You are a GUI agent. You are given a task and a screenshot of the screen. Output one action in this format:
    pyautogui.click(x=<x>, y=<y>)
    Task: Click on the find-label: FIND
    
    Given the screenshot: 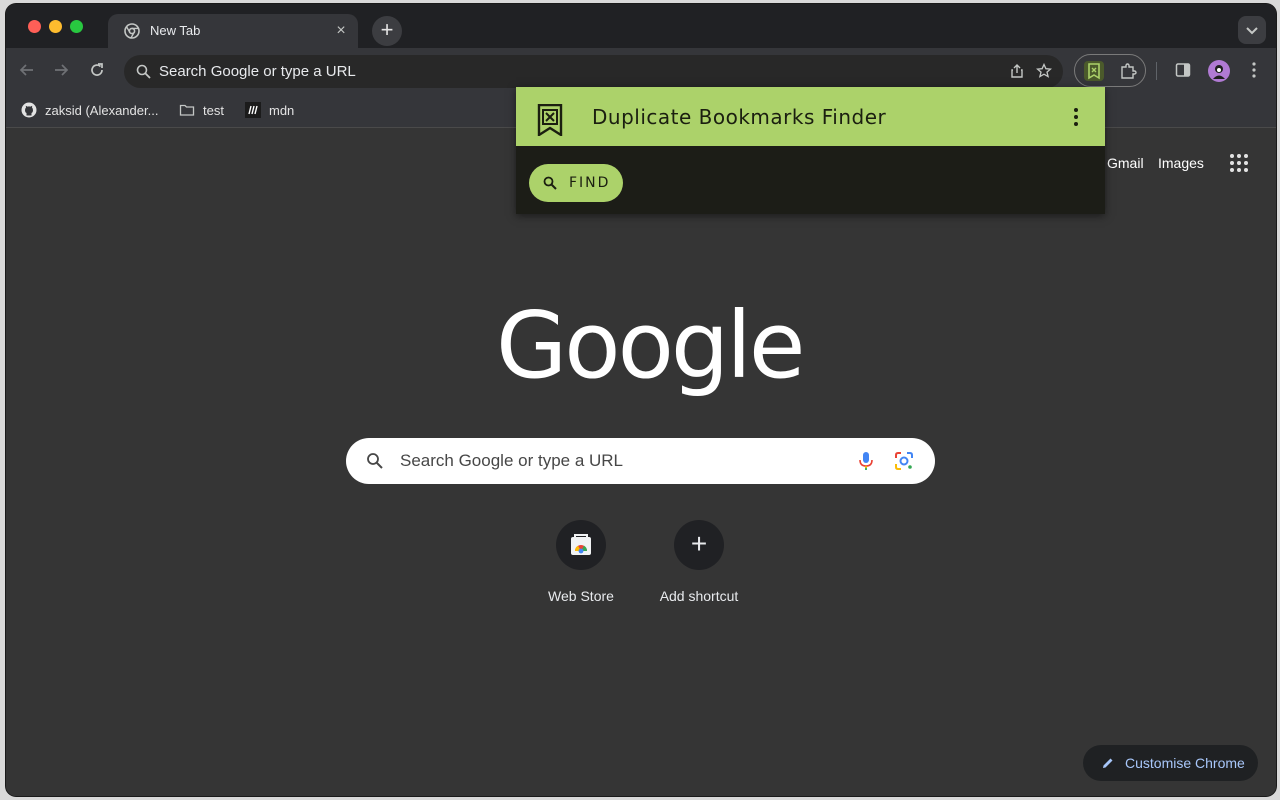 What is the action you would take?
    pyautogui.click(x=589, y=183)
    